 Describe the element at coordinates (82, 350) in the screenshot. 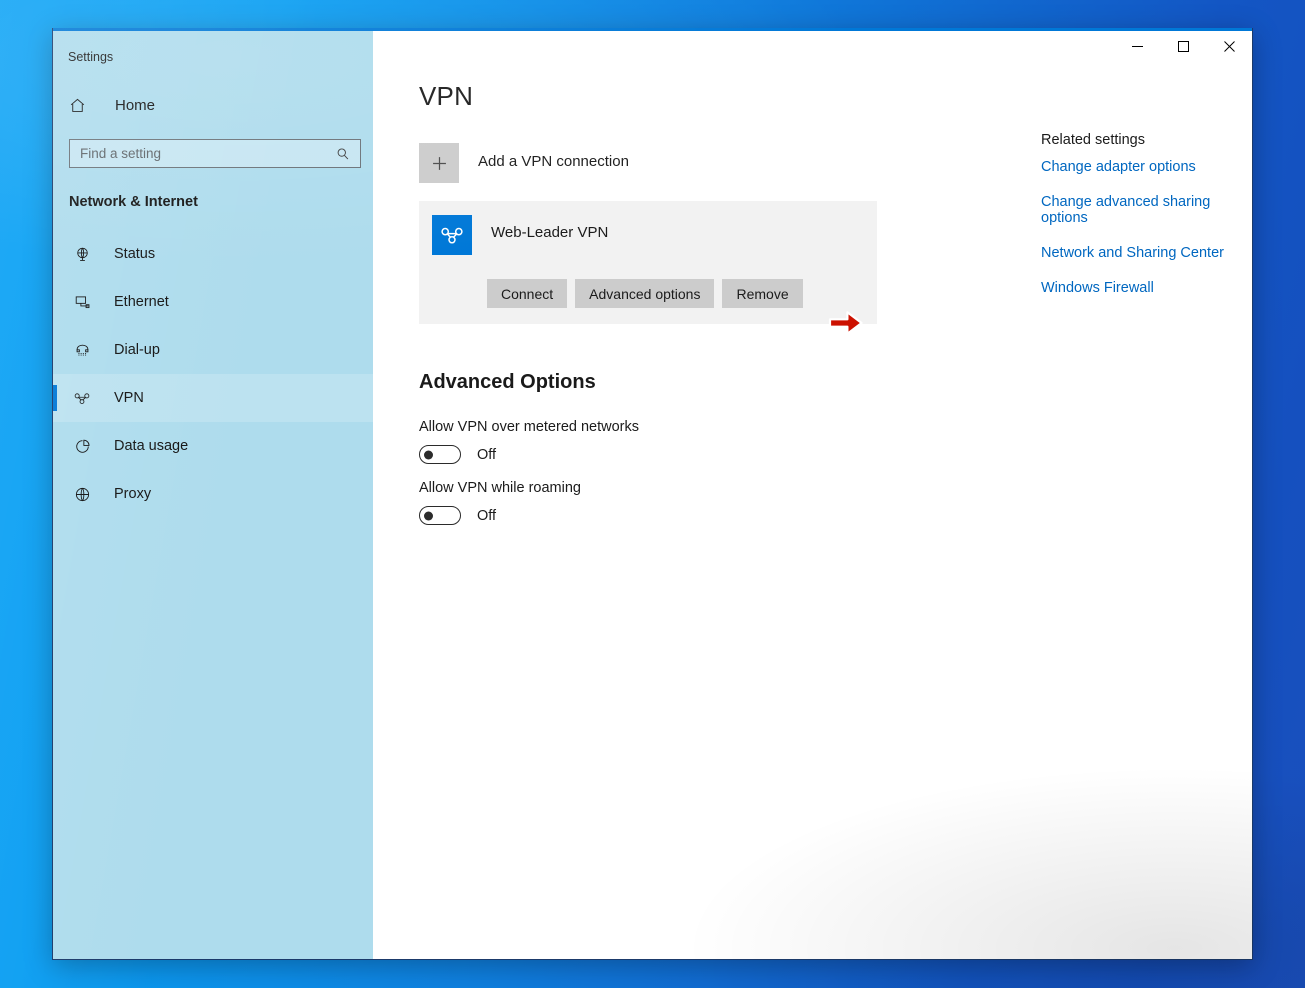

I see `dial-up-phone-icon` at that location.